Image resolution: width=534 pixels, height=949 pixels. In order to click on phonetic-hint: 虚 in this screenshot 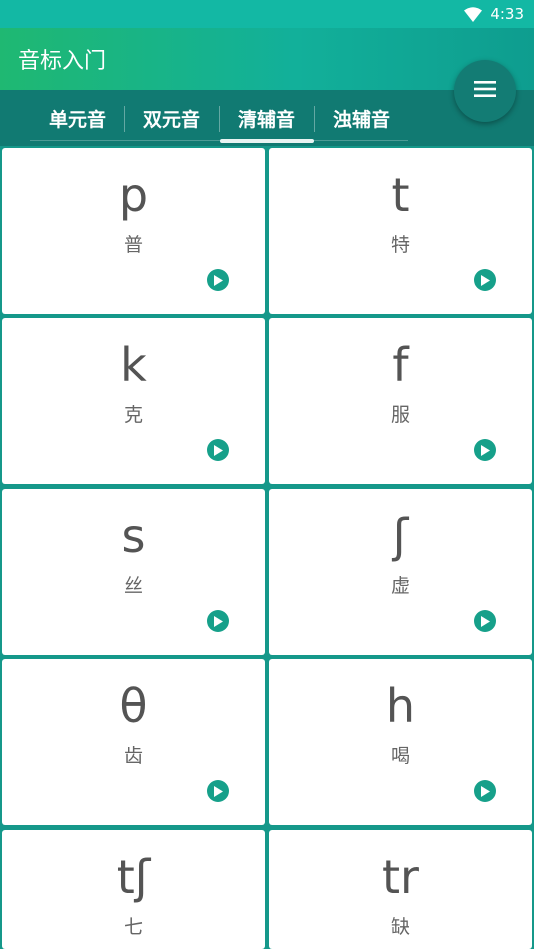, I will do `click(400, 586)`.